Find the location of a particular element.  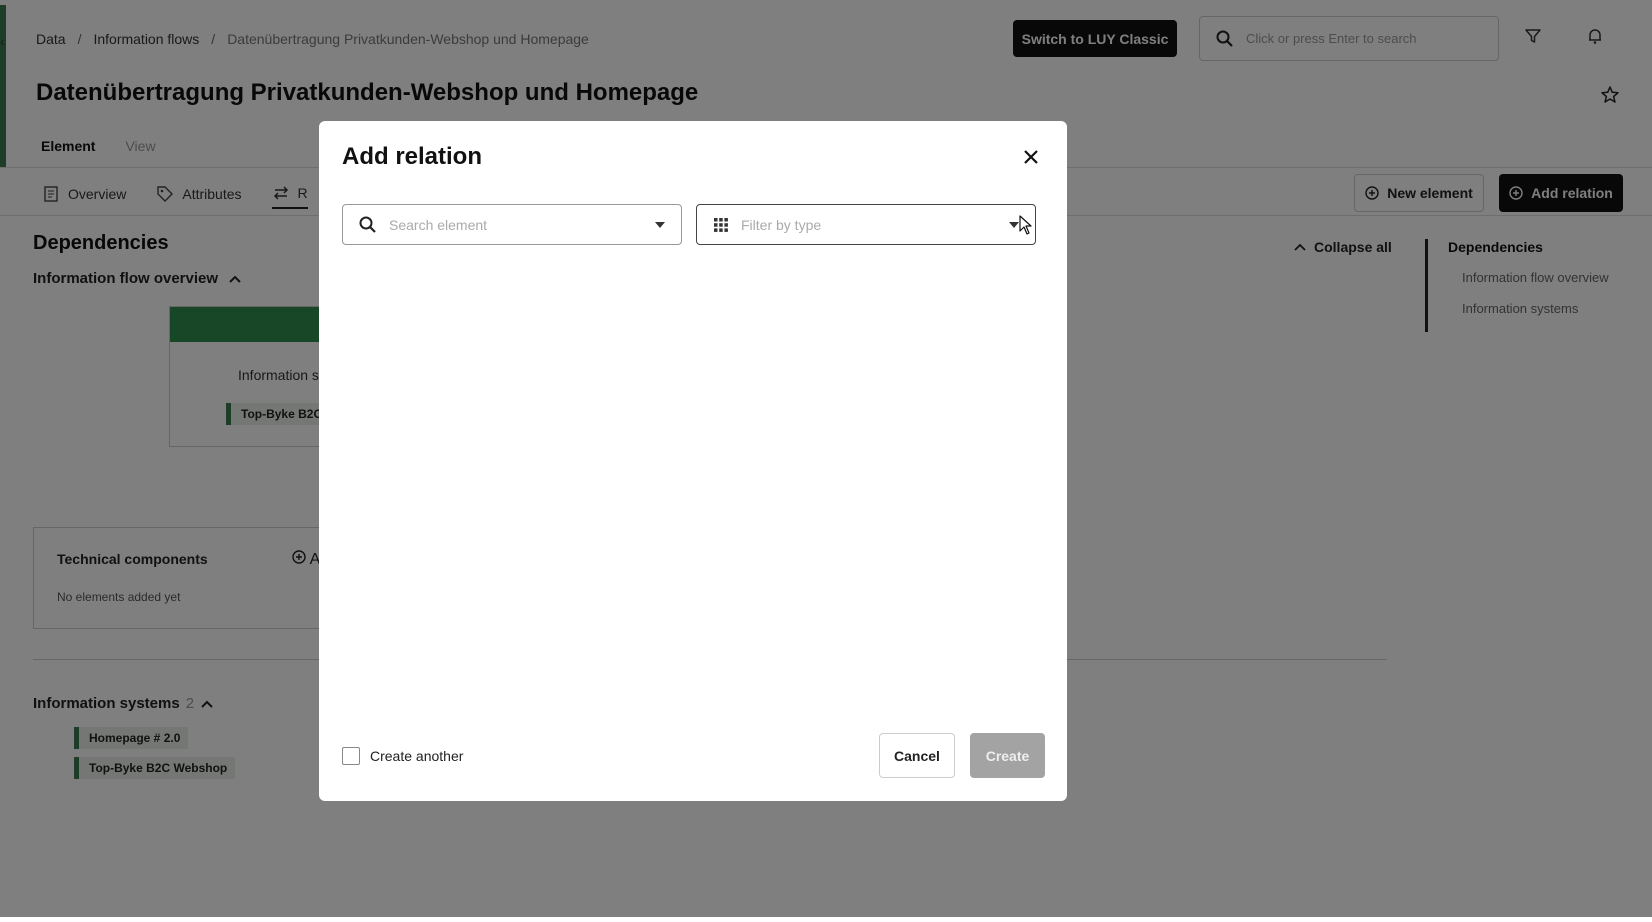

bottom-strip is located at coordinates (826, 919).